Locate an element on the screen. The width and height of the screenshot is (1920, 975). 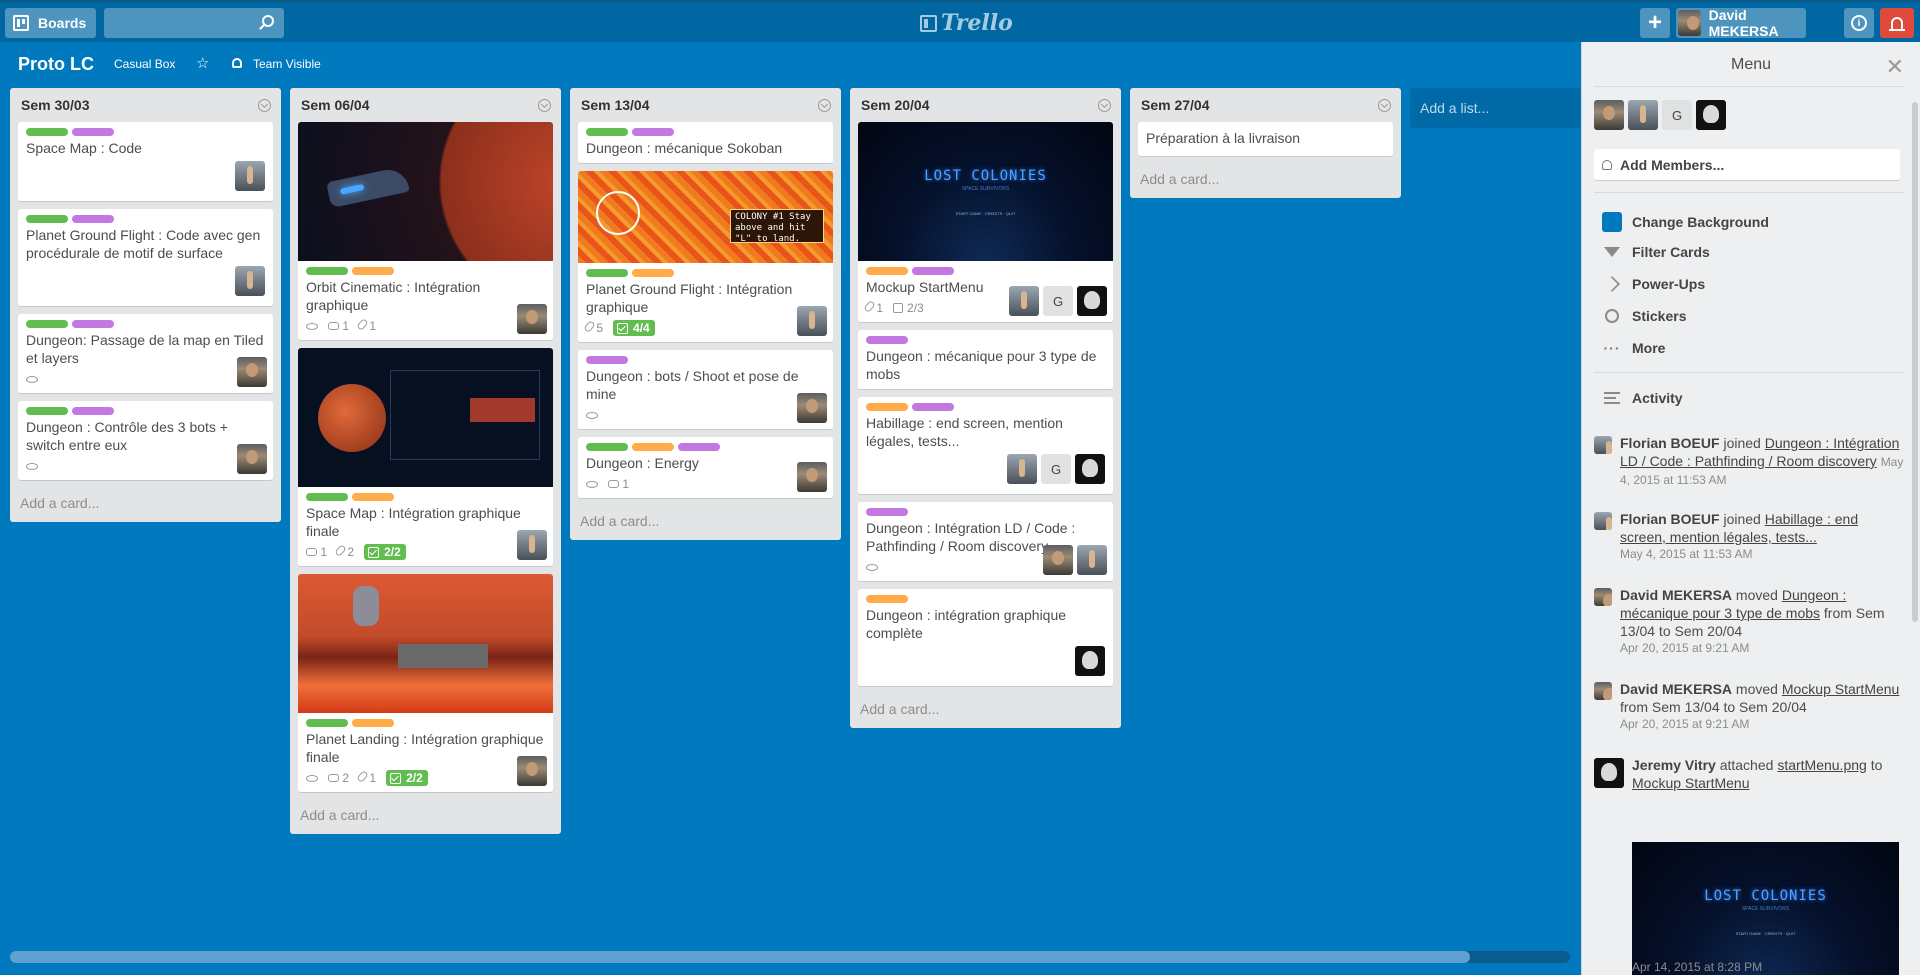
list-card: Space Map : Code is located at coordinates (145, 162).